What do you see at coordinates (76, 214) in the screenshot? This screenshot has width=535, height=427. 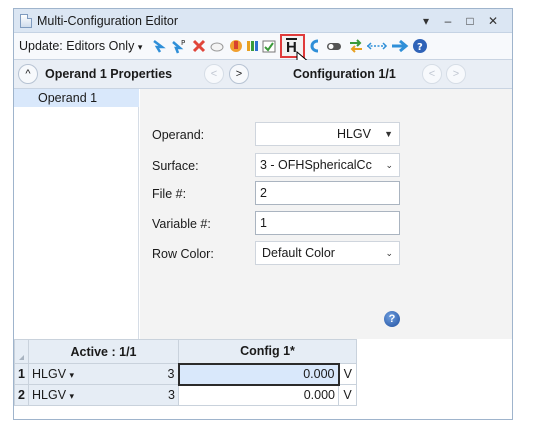 I see `operand-list: Operand 1` at bounding box center [76, 214].